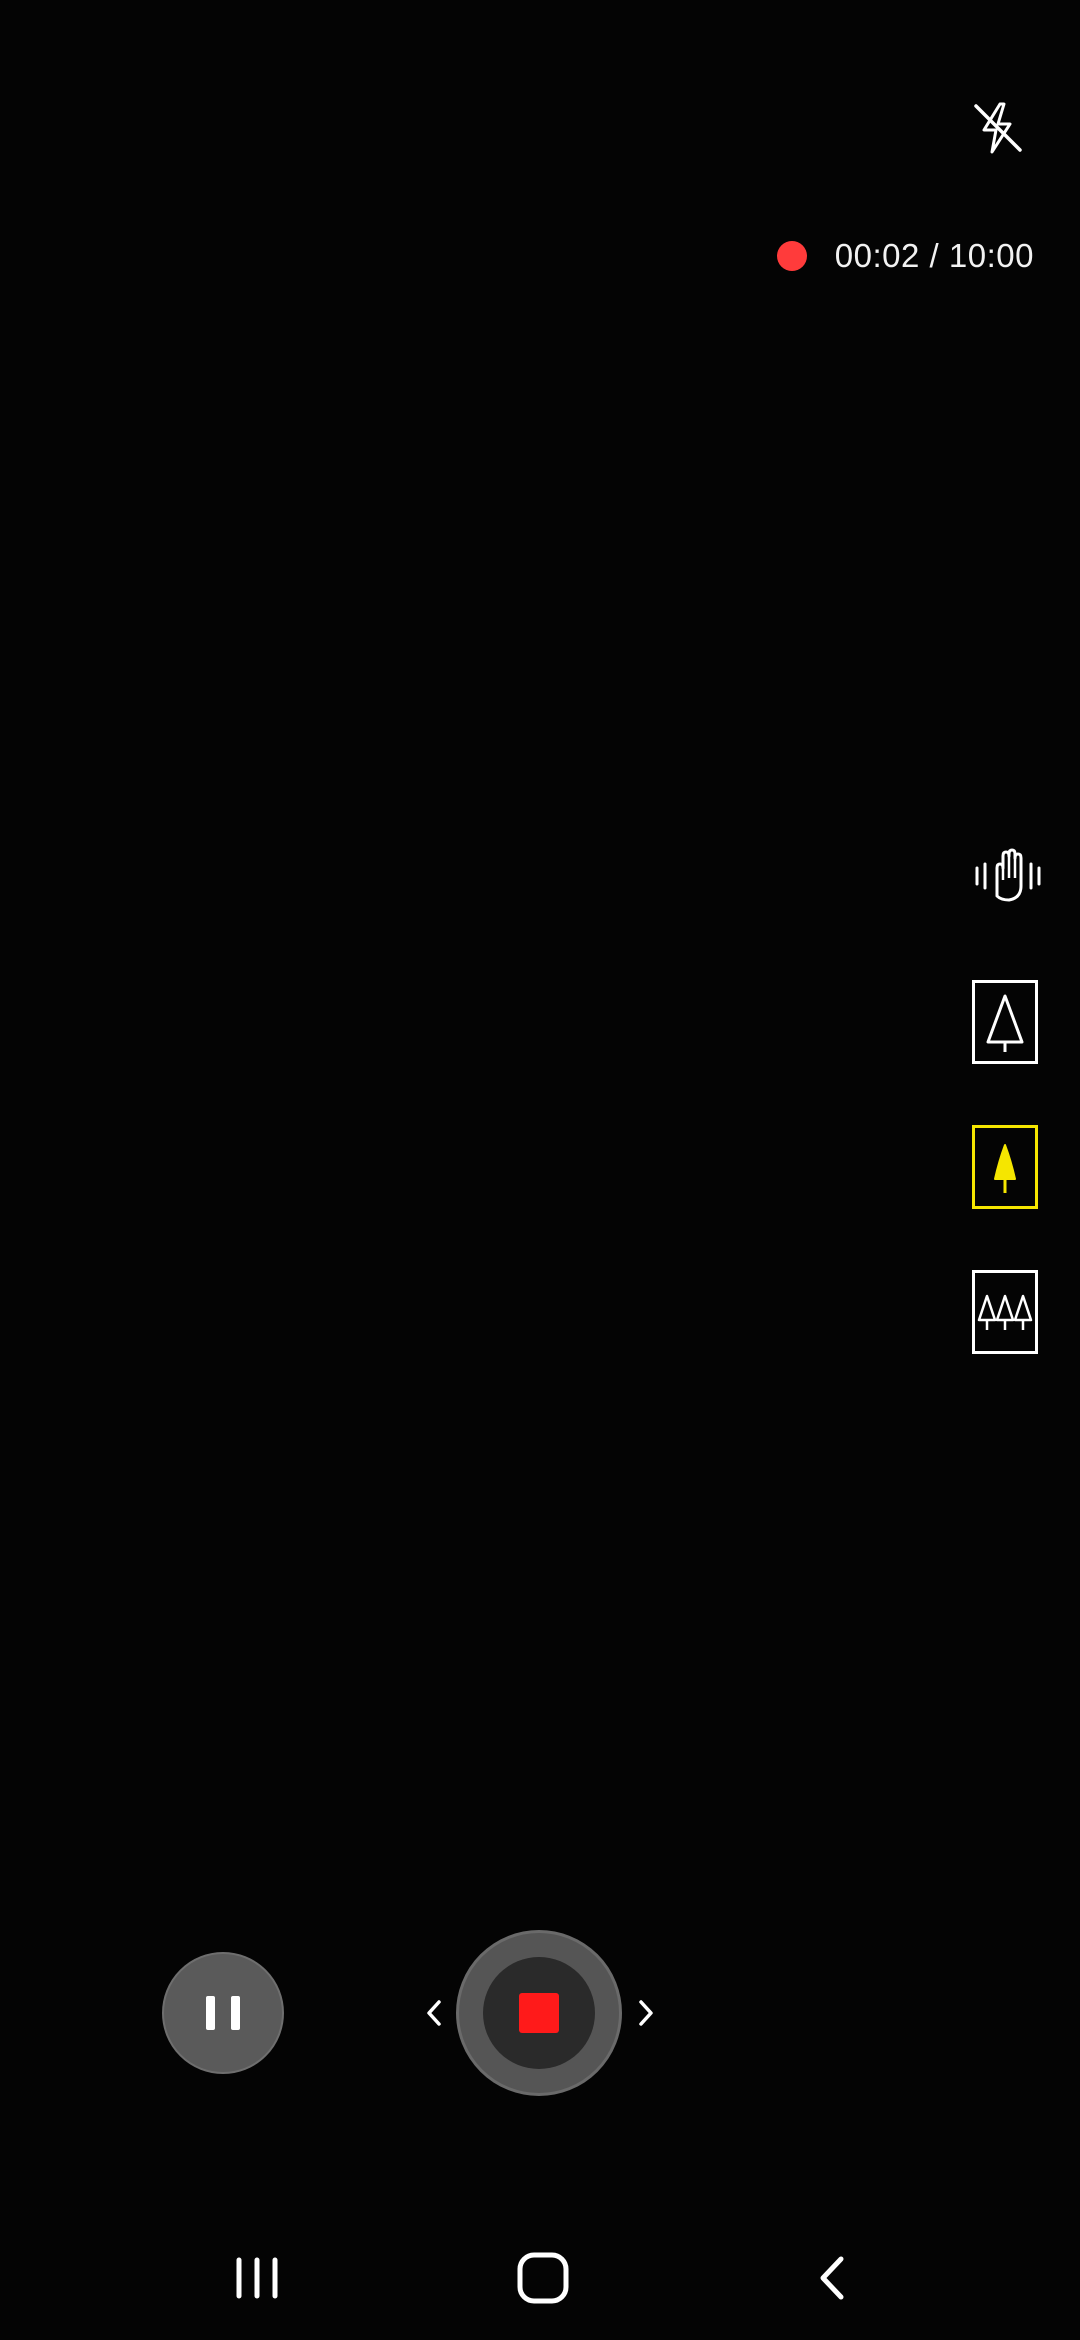  I want to click on flash-off-icon, so click(998, 128).